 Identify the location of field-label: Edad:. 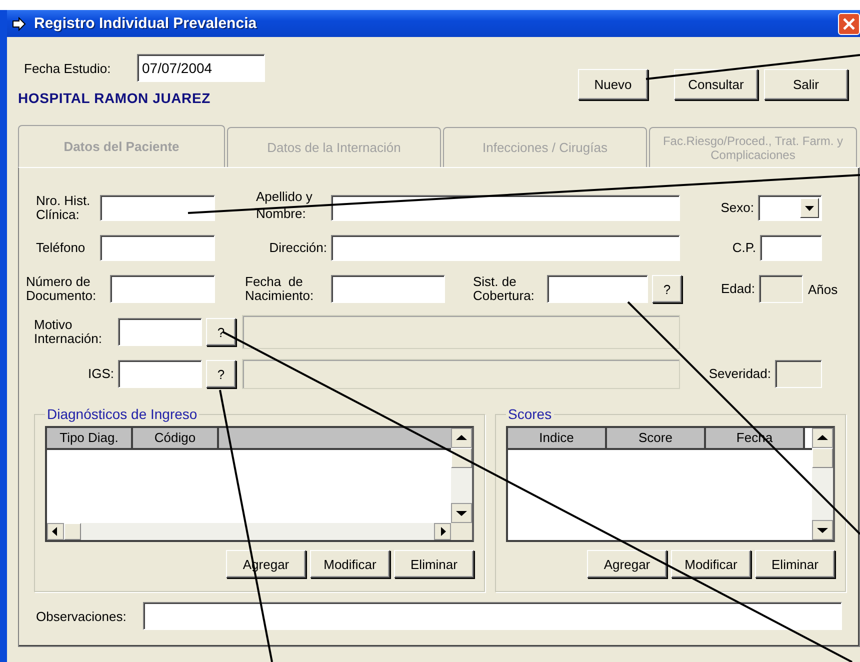
(738, 289).